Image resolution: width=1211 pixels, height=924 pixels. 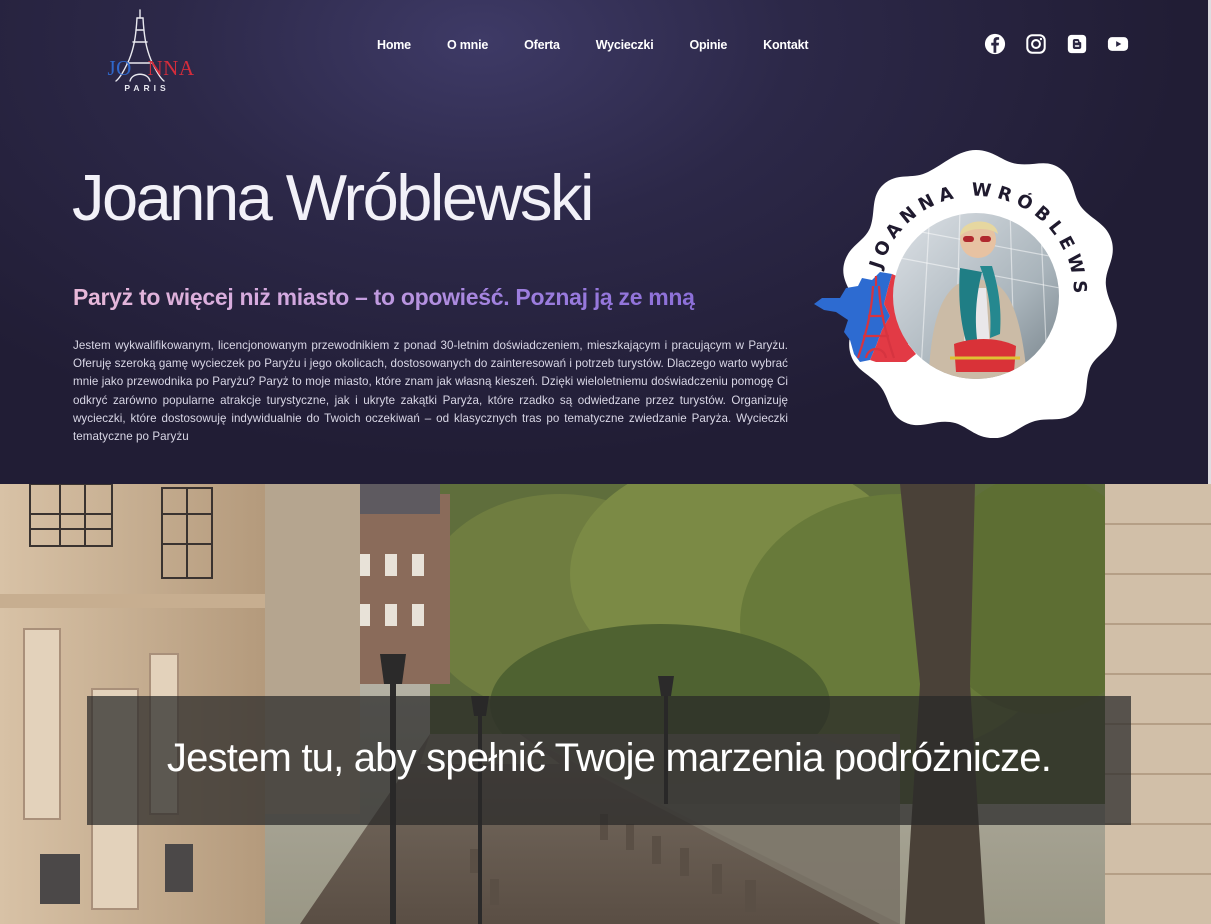 I want to click on logo-subtitle: PARIS, so click(x=147, y=88).